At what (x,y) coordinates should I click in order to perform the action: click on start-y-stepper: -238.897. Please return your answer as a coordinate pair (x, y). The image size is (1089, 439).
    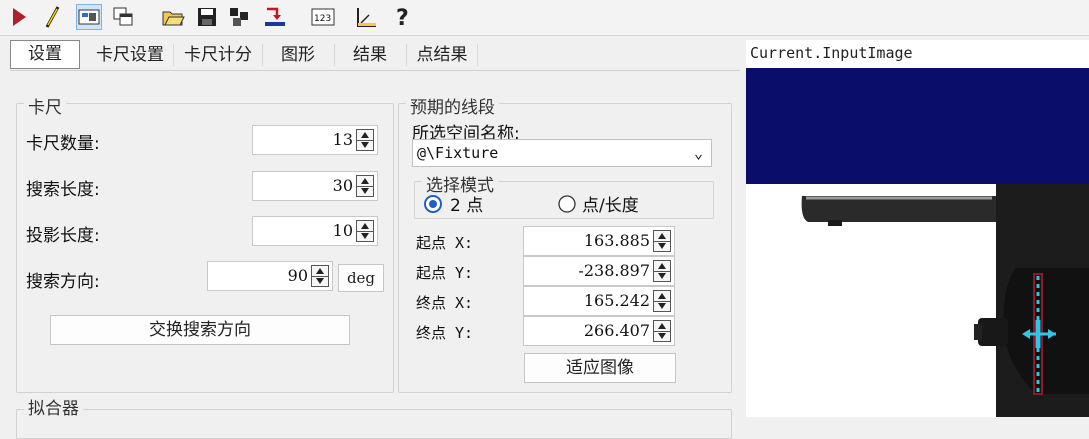
    Looking at the image, I should click on (599, 271).